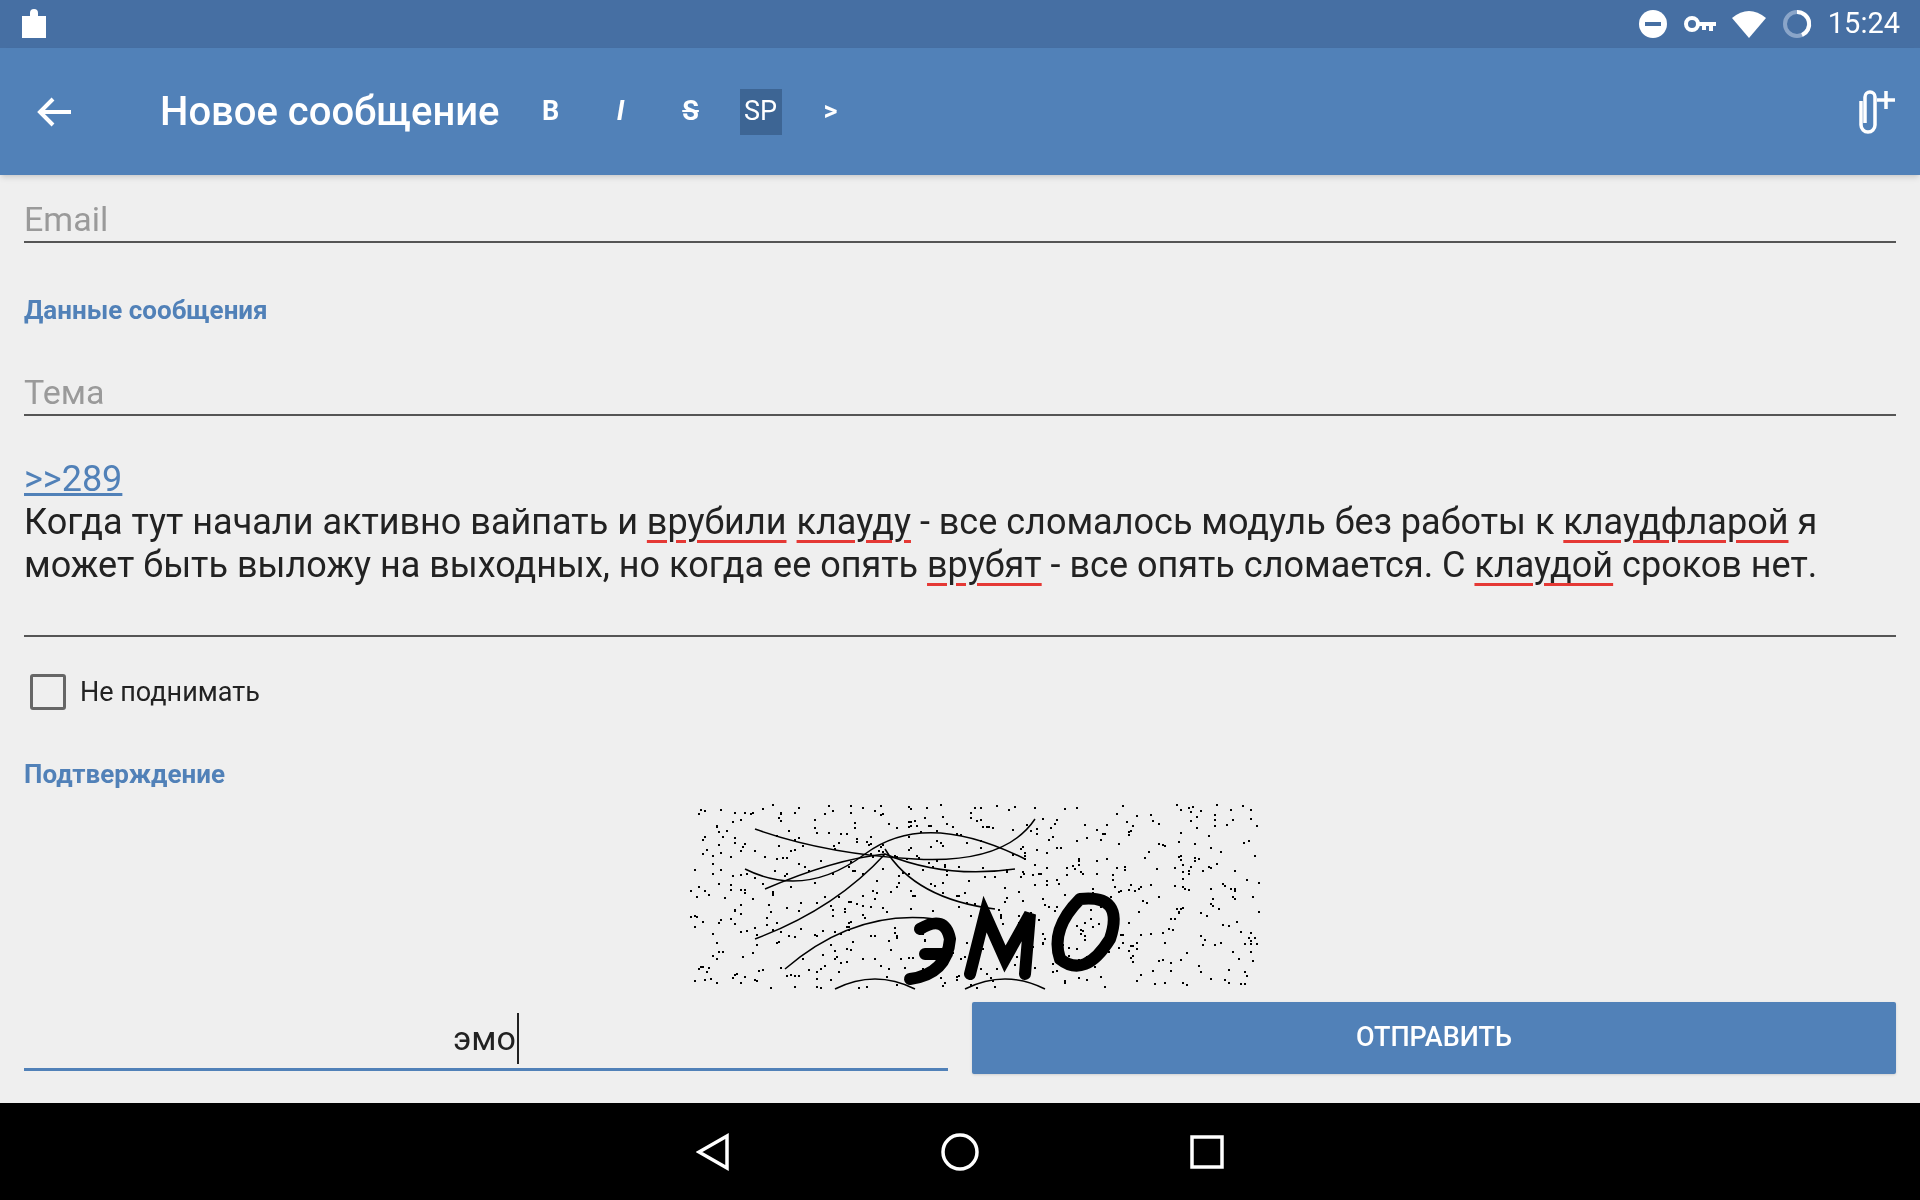 This screenshot has width=1920, height=1200. What do you see at coordinates (330, 111) in the screenshot?
I see `screen-title: Новое сообщение` at bounding box center [330, 111].